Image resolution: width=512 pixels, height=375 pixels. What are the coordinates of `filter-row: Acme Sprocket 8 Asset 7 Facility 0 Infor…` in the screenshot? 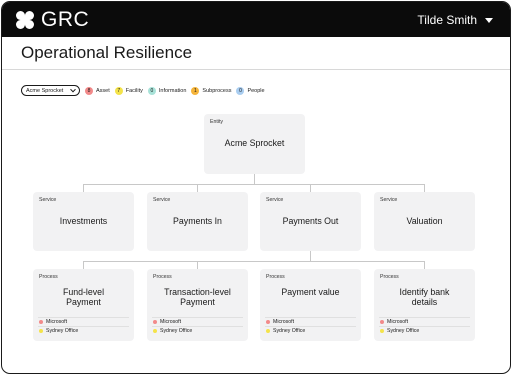 It's located at (143, 90).